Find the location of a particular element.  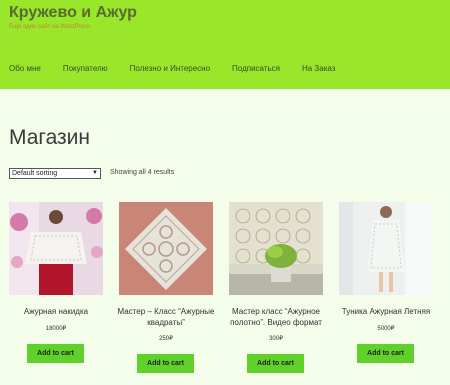

sorting-select: Default sorting ▼ is located at coordinates (55, 173).